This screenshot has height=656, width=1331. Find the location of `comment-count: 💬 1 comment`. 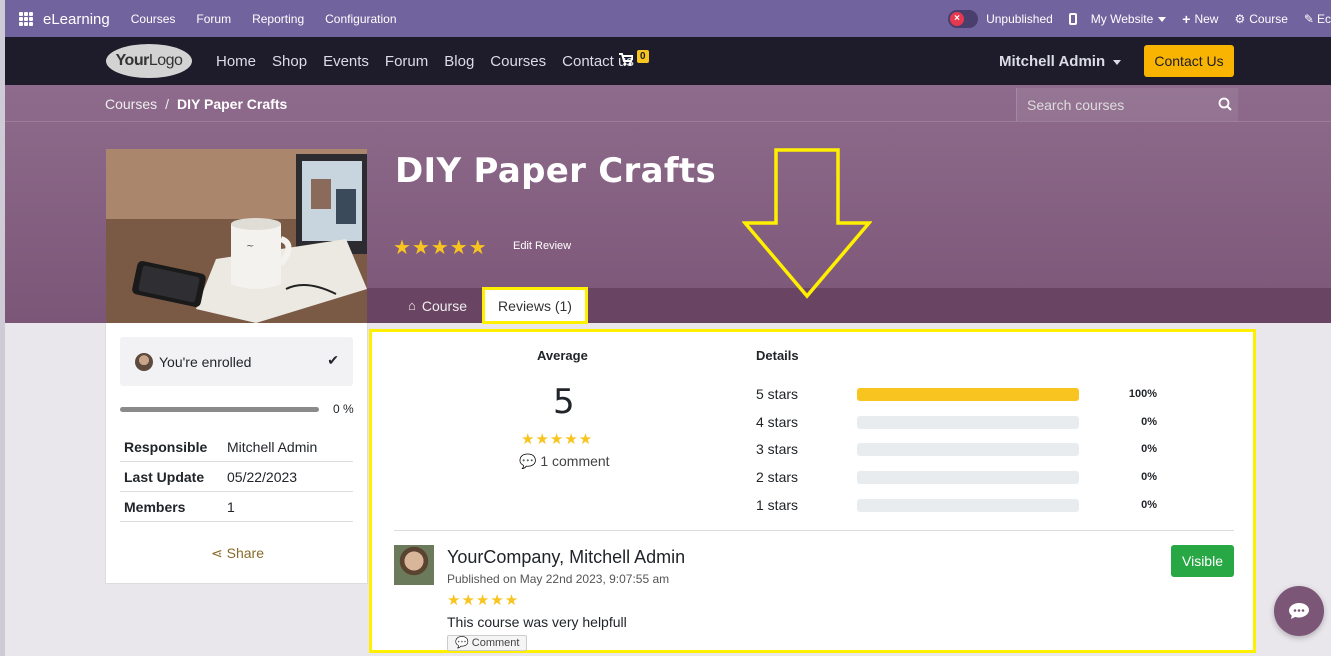

comment-count: 💬 1 comment is located at coordinates (564, 461).